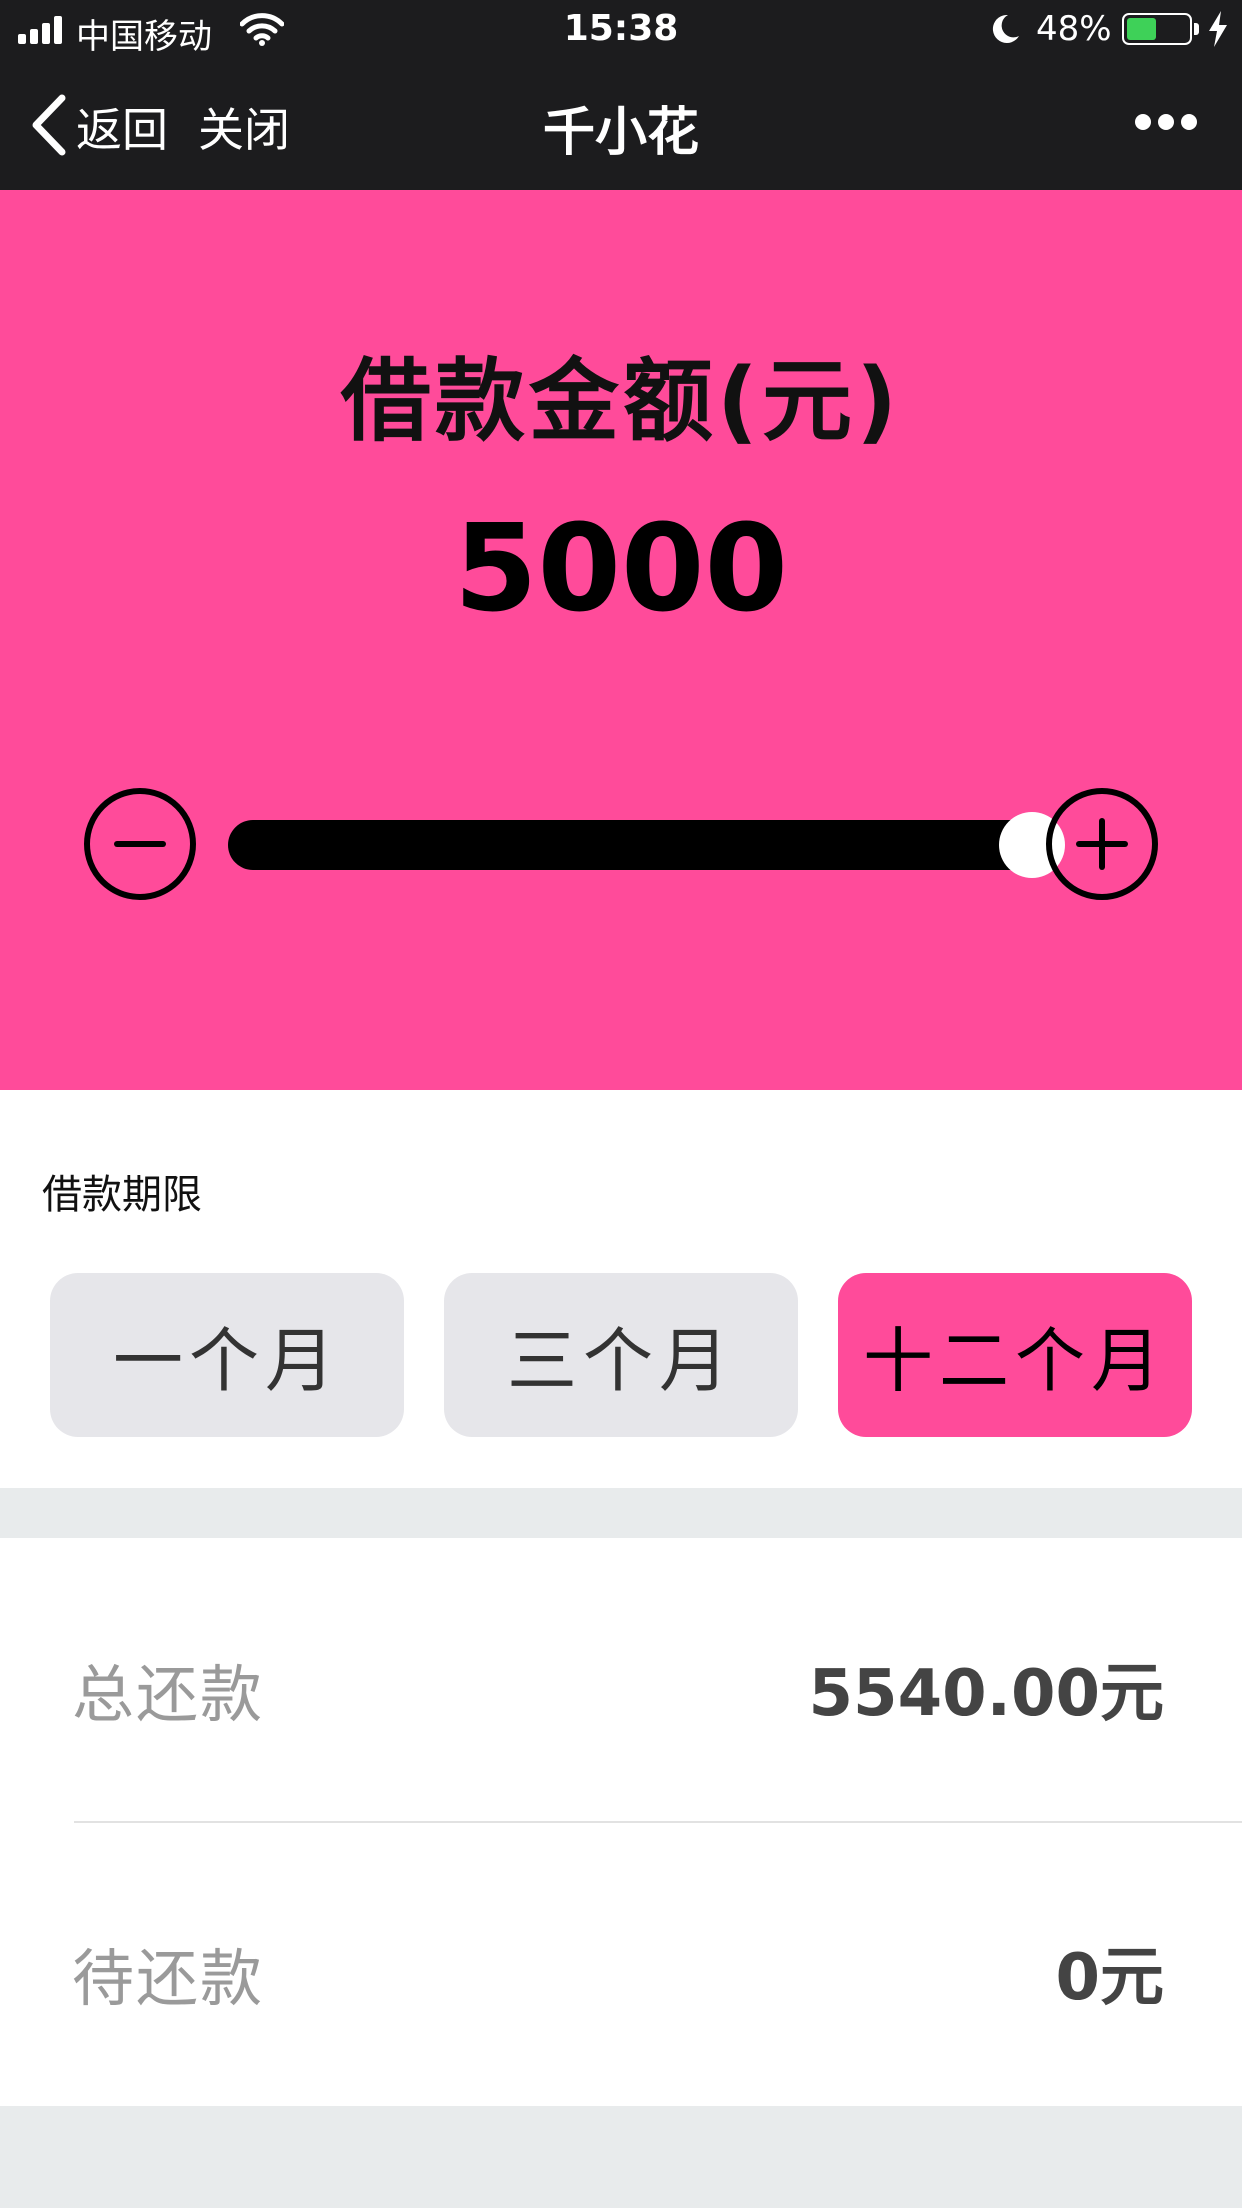  I want to click on summary-row-pending: 待还款 0元, so click(621, 1964).